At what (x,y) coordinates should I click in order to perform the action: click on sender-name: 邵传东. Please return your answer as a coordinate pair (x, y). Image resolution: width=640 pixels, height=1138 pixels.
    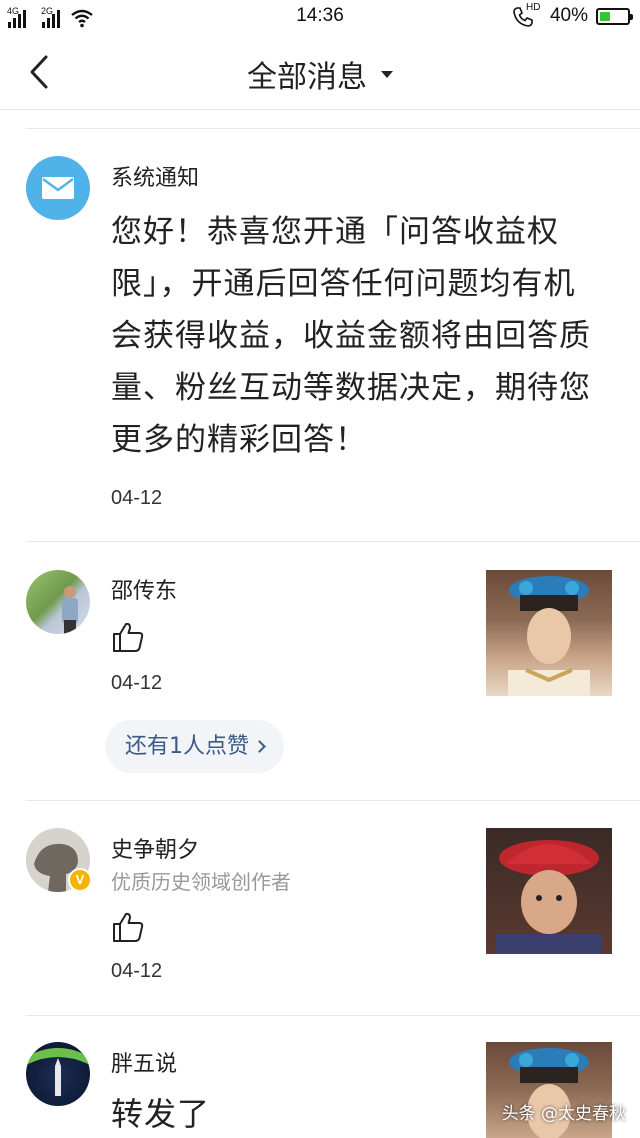
    Looking at the image, I should click on (144, 591).